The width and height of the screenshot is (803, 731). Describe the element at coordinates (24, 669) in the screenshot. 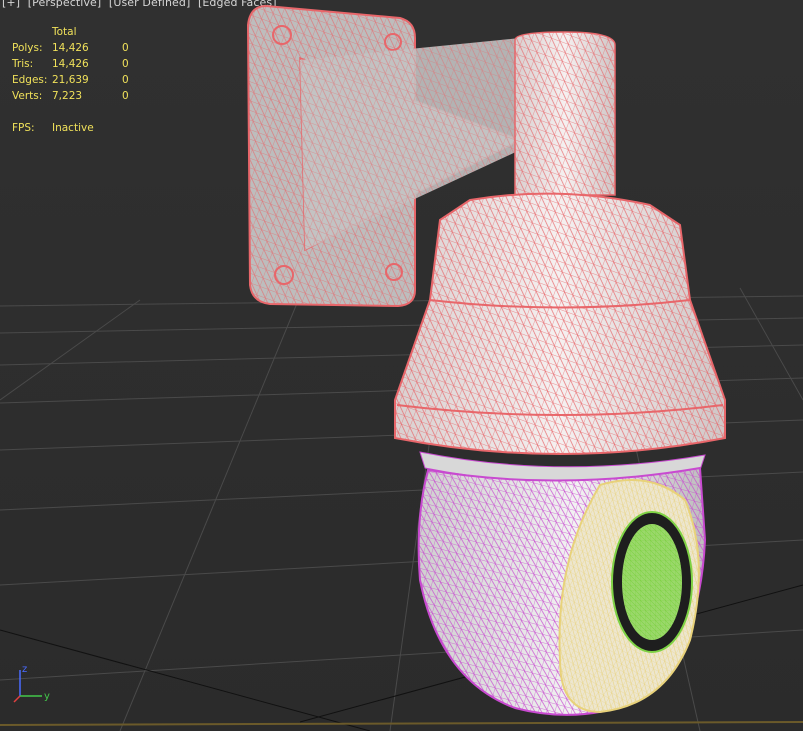

I see `z-axis-label: z` at that location.